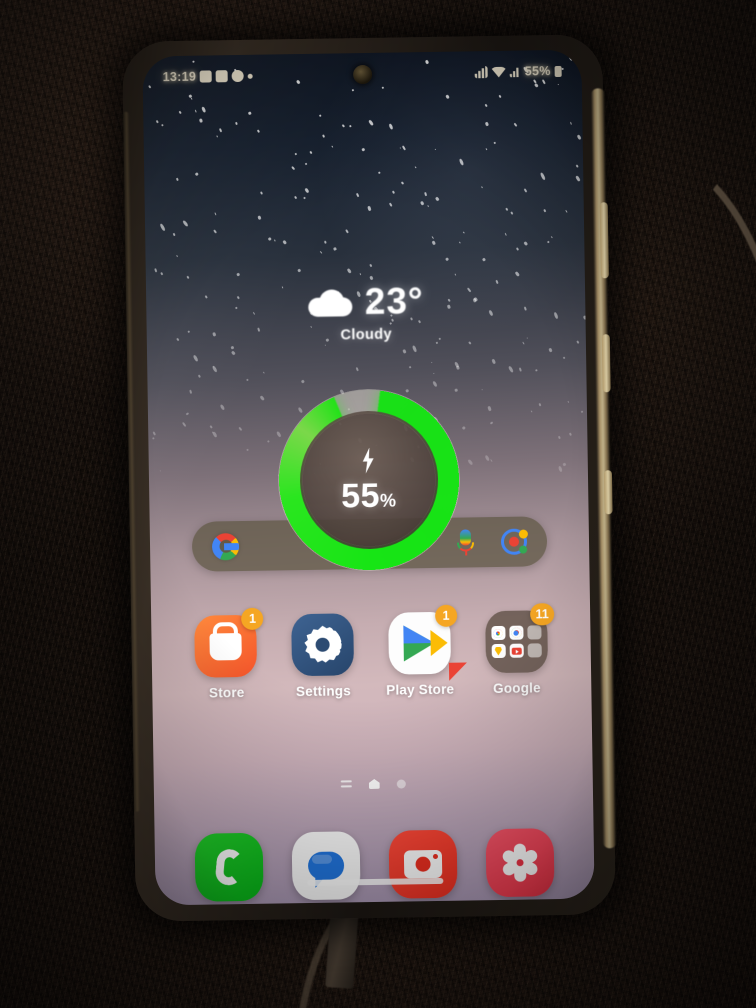  What do you see at coordinates (388, 500) in the screenshot?
I see `battery-percent-unit: %` at bounding box center [388, 500].